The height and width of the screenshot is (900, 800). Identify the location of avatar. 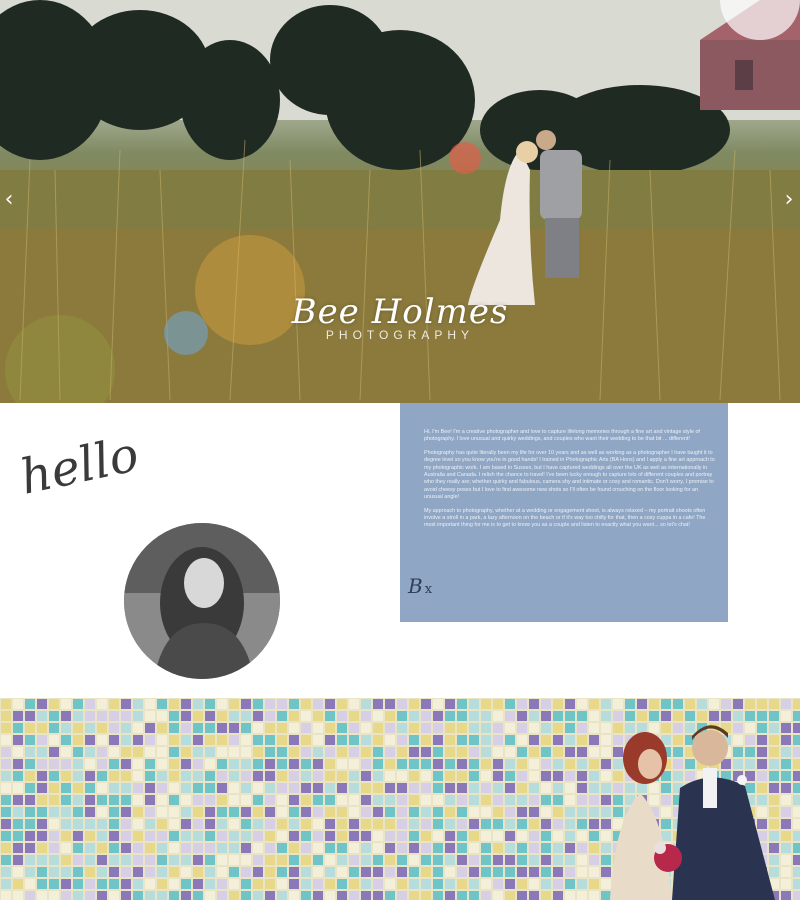
(202, 601).